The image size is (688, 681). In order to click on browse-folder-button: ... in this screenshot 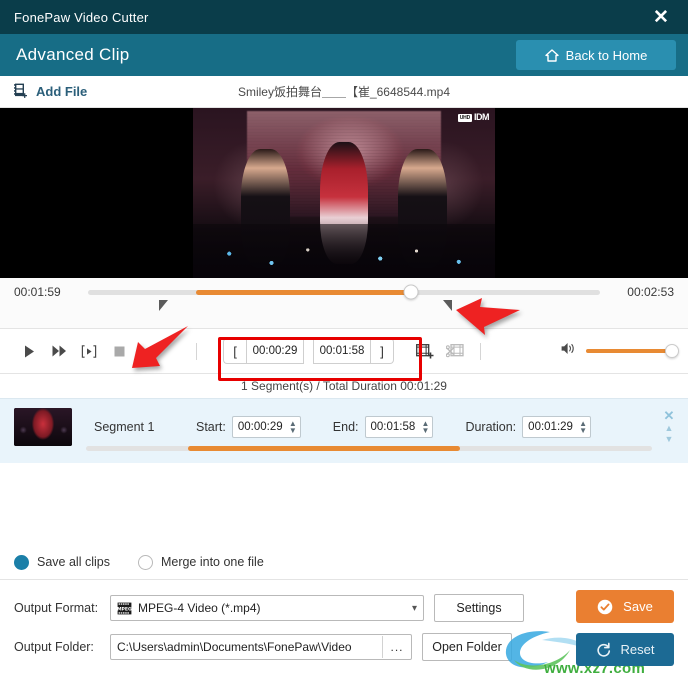, I will do `click(396, 647)`.